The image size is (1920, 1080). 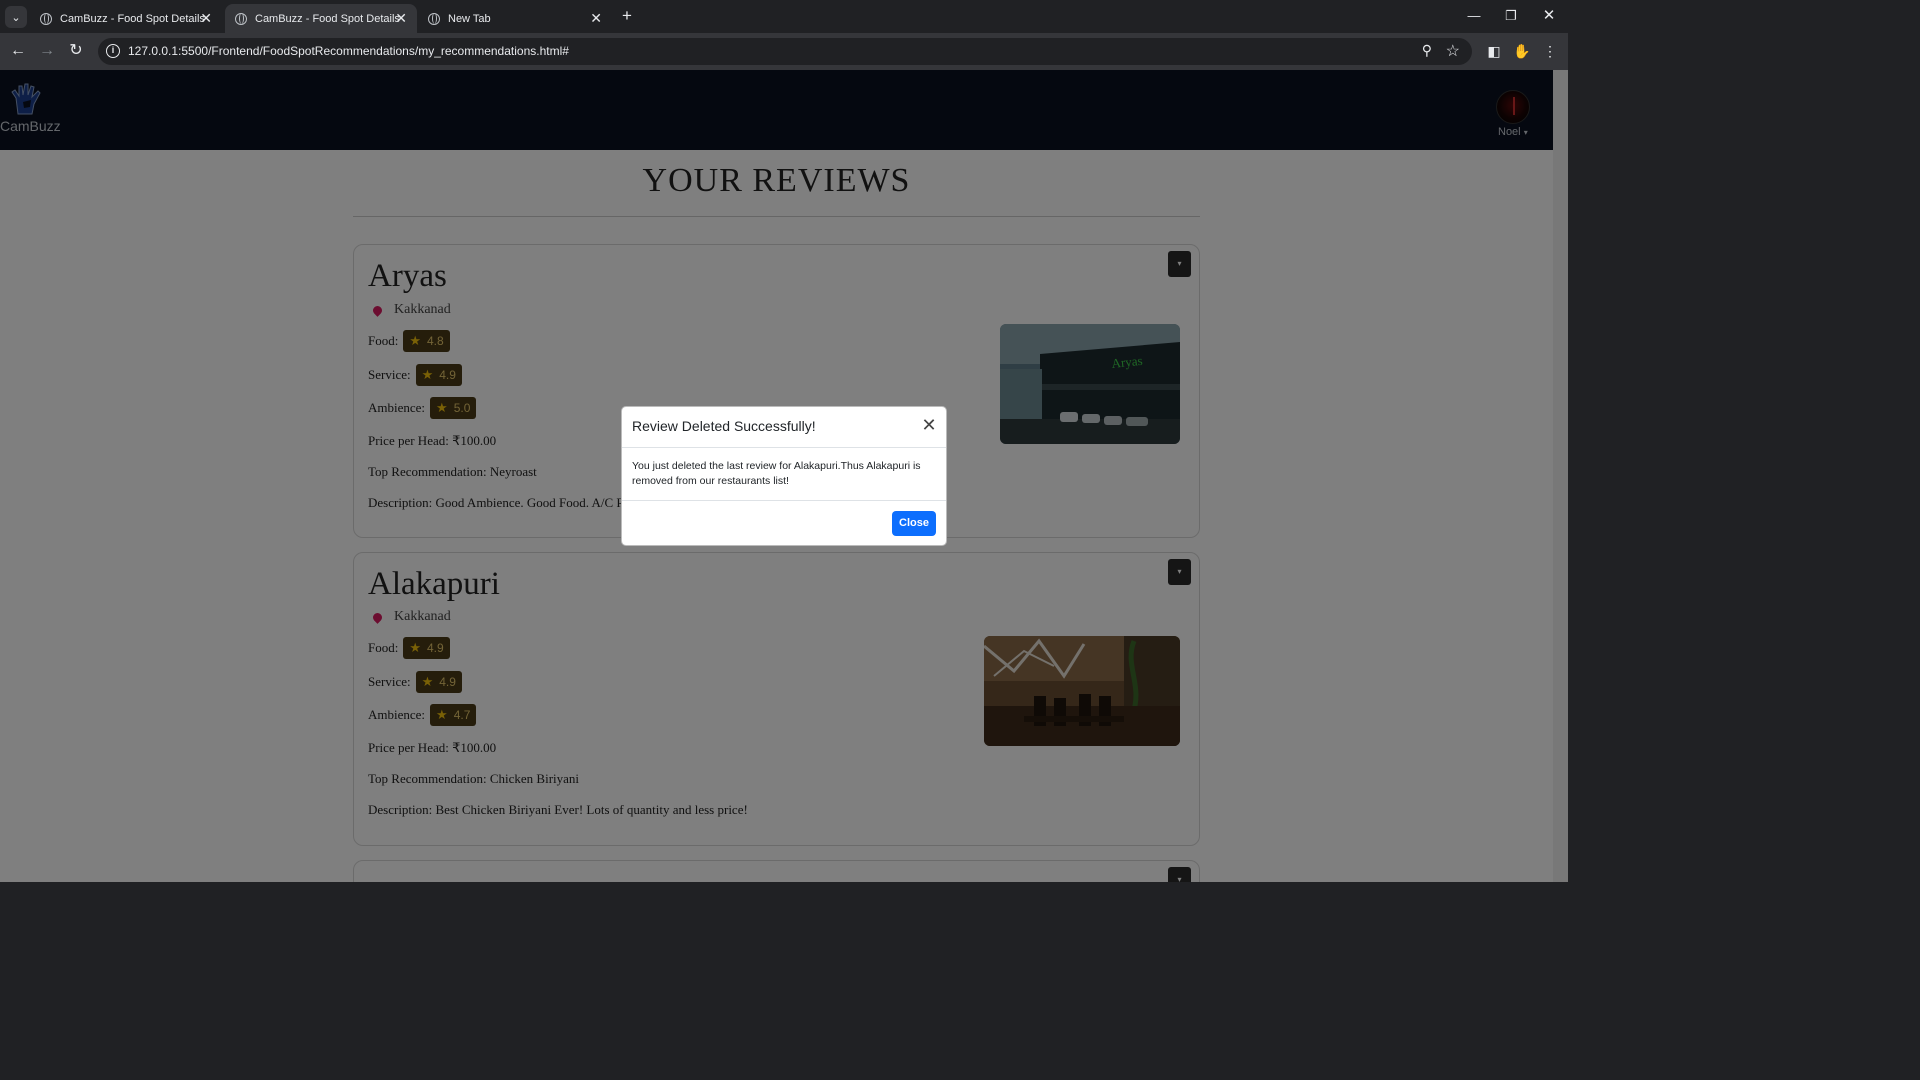 I want to click on site-info-icon: i, so click(x=113, y=51).